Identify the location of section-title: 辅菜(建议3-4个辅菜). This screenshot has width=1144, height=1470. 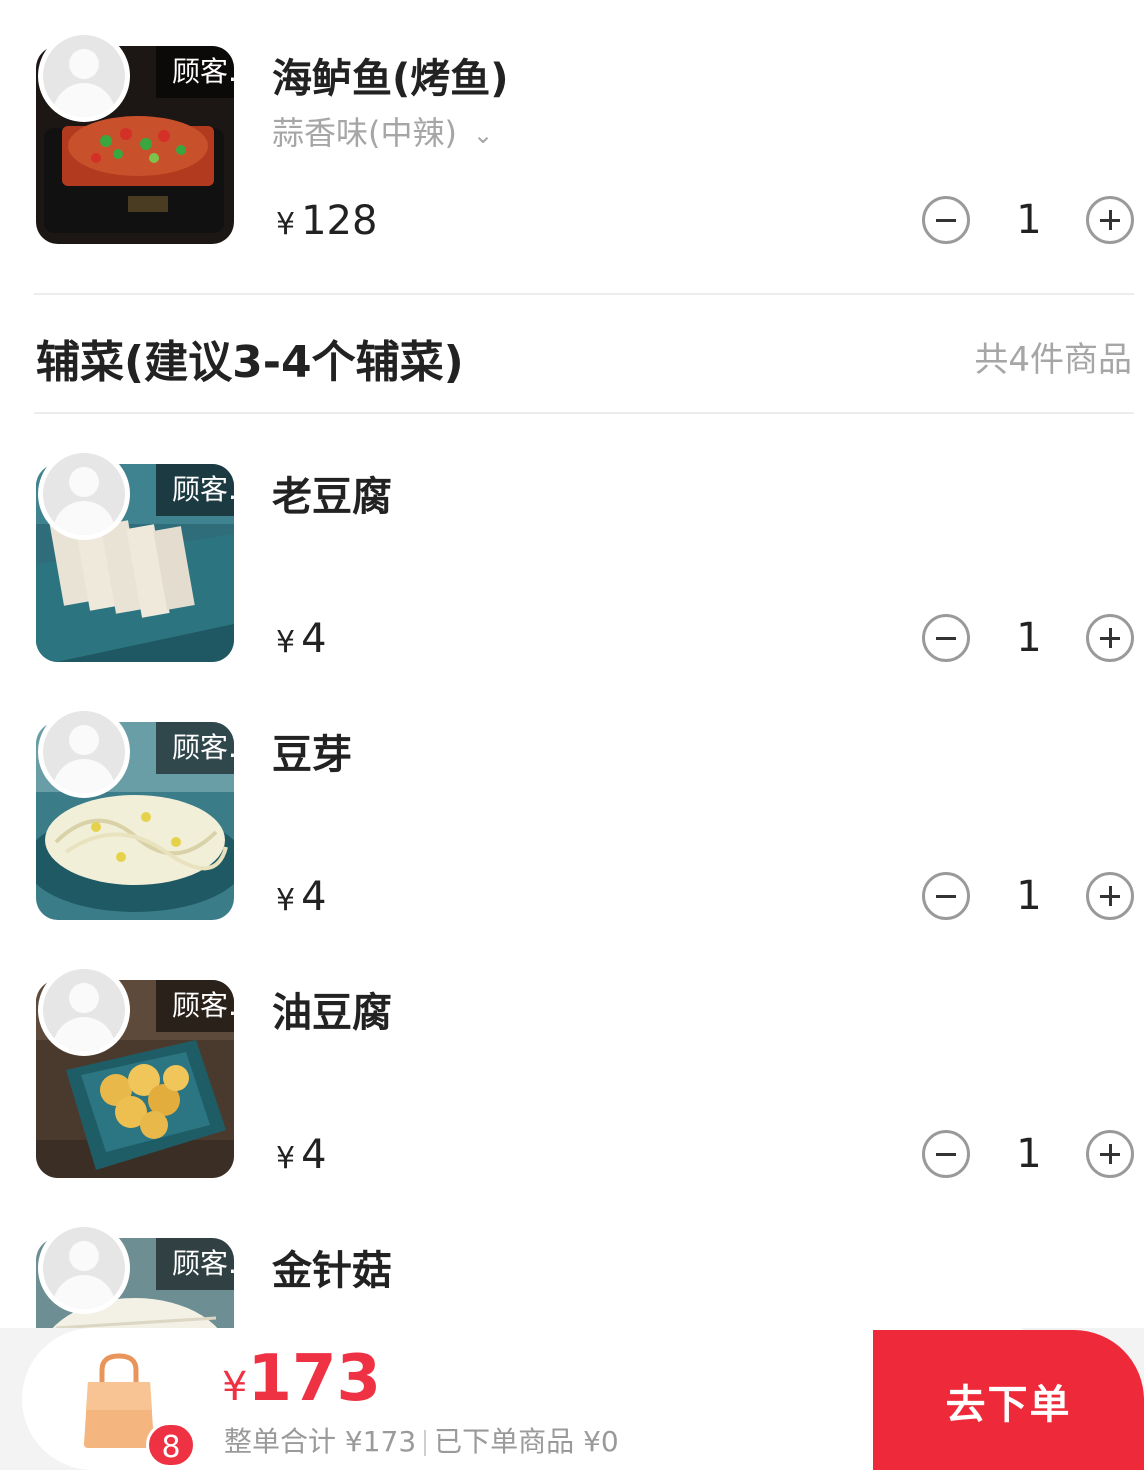
(250, 362).